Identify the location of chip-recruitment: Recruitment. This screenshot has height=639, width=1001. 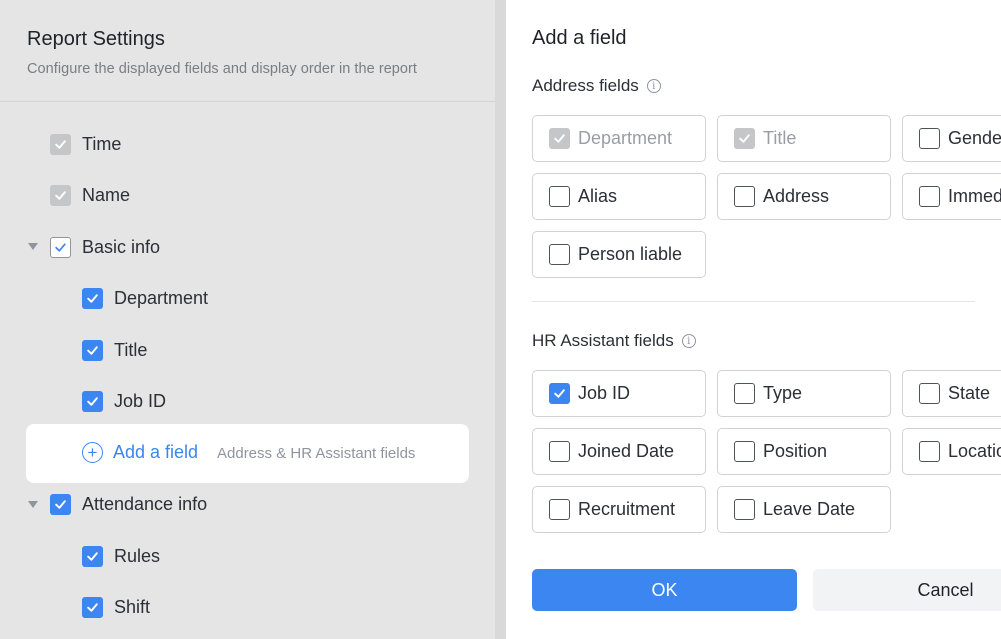
(619, 509).